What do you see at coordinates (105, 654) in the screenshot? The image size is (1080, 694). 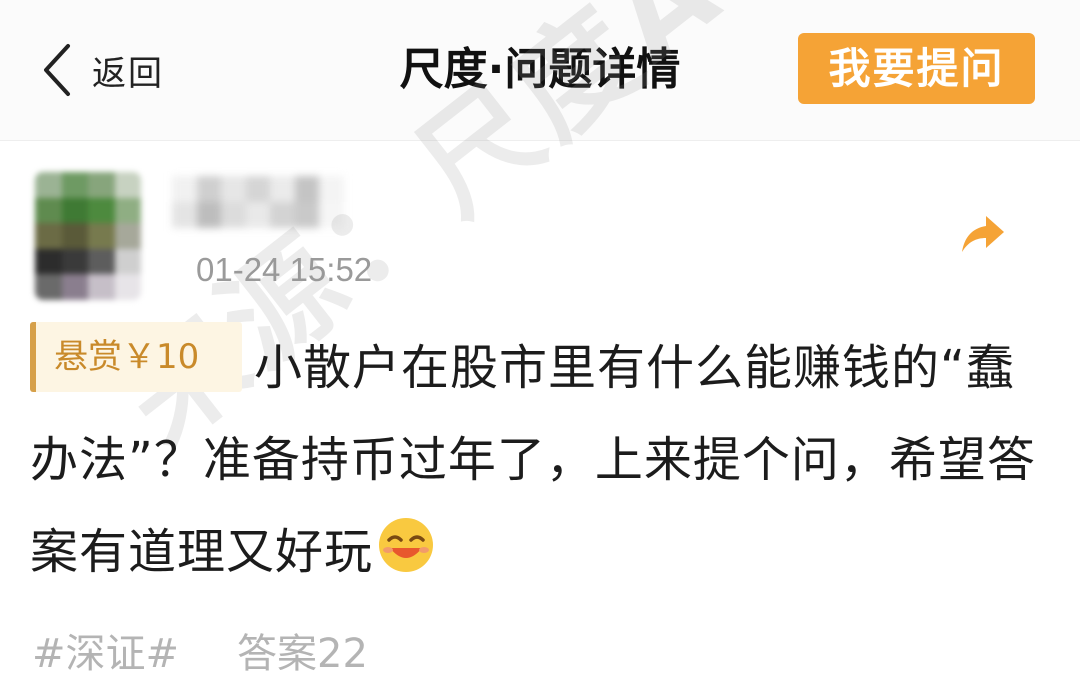 I see `topic-tag: #深证#` at bounding box center [105, 654].